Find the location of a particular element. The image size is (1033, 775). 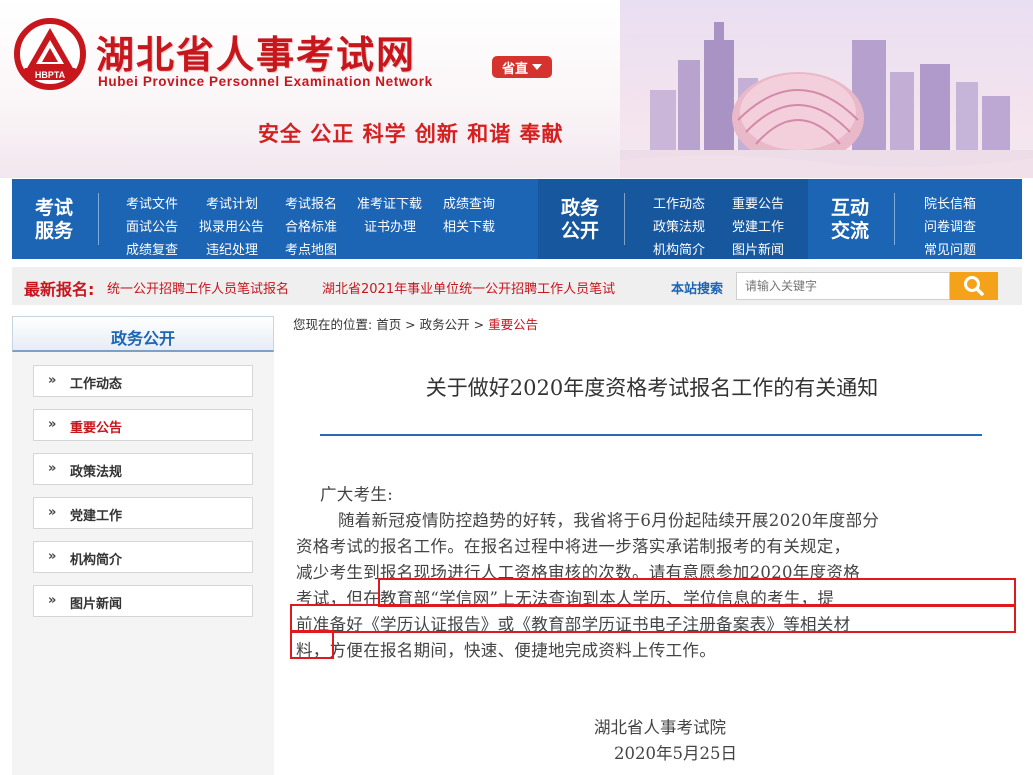

nav-link-certificate: 证书办理 is located at coordinates (390, 225).